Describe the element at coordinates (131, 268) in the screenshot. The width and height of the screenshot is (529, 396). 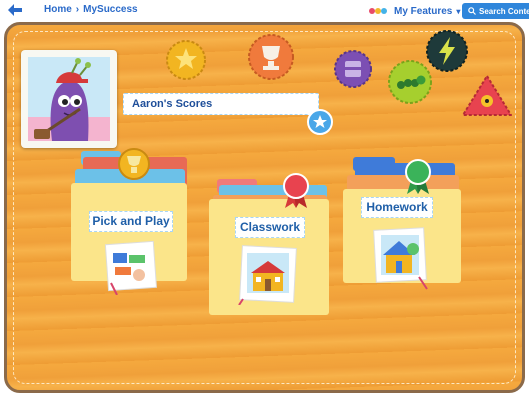
I see `pick-and-play-icon` at that location.